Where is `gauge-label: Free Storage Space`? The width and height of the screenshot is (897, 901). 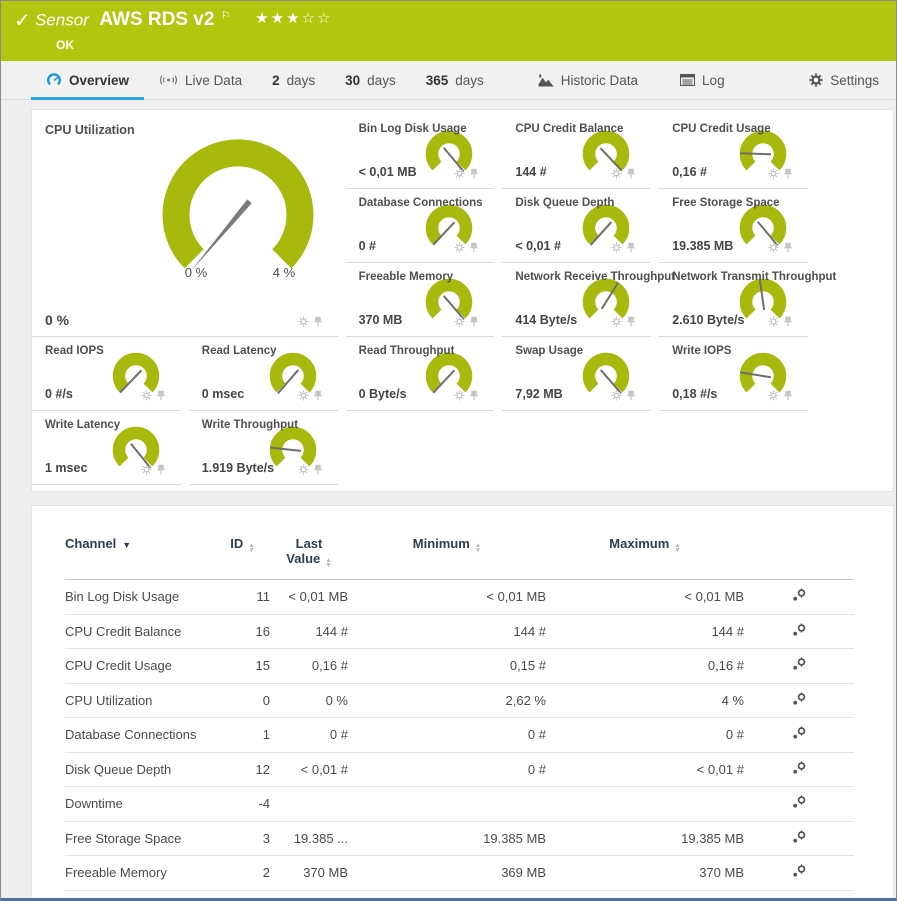 gauge-label: Free Storage Space is located at coordinates (726, 203).